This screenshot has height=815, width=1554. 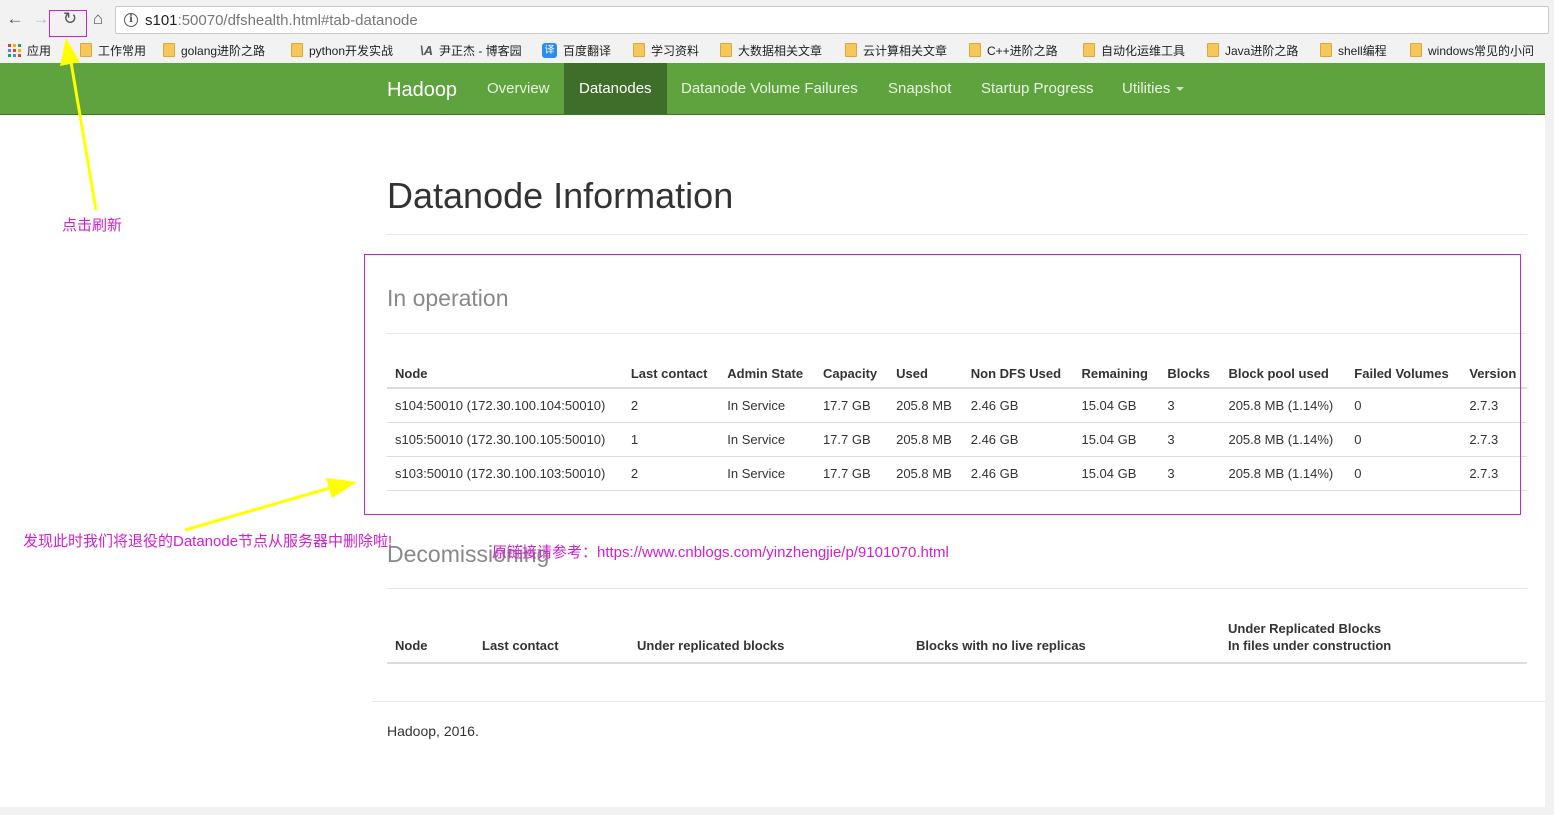 I want to click on col-no-live-replicas: Blocks with no live replicas, so click(x=1064, y=637).